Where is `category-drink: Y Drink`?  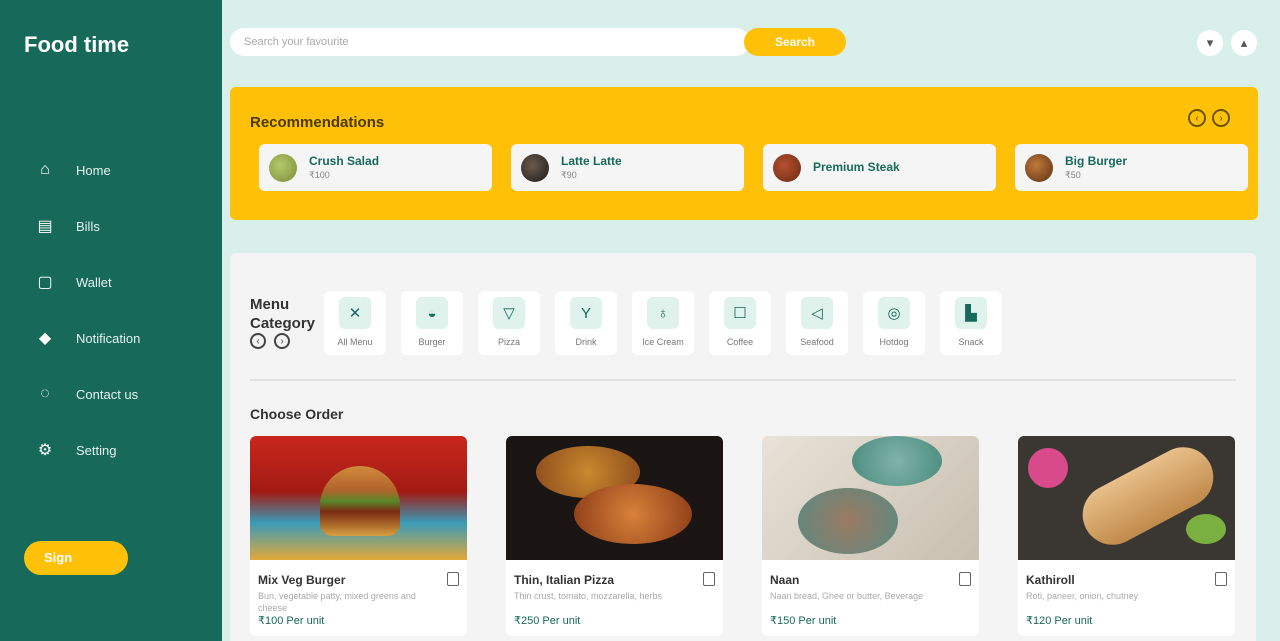 category-drink: Y Drink is located at coordinates (586, 323).